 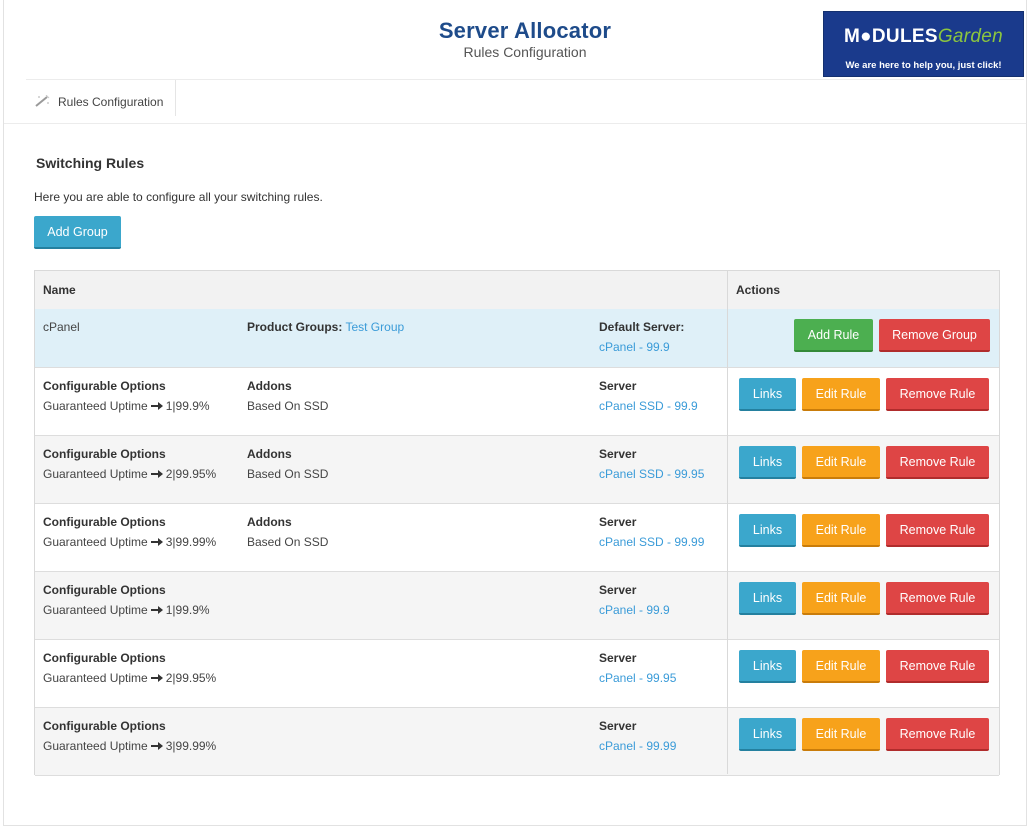 I want to click on product-groups: Product Groups: Test Group, so click(x=325, y=327).